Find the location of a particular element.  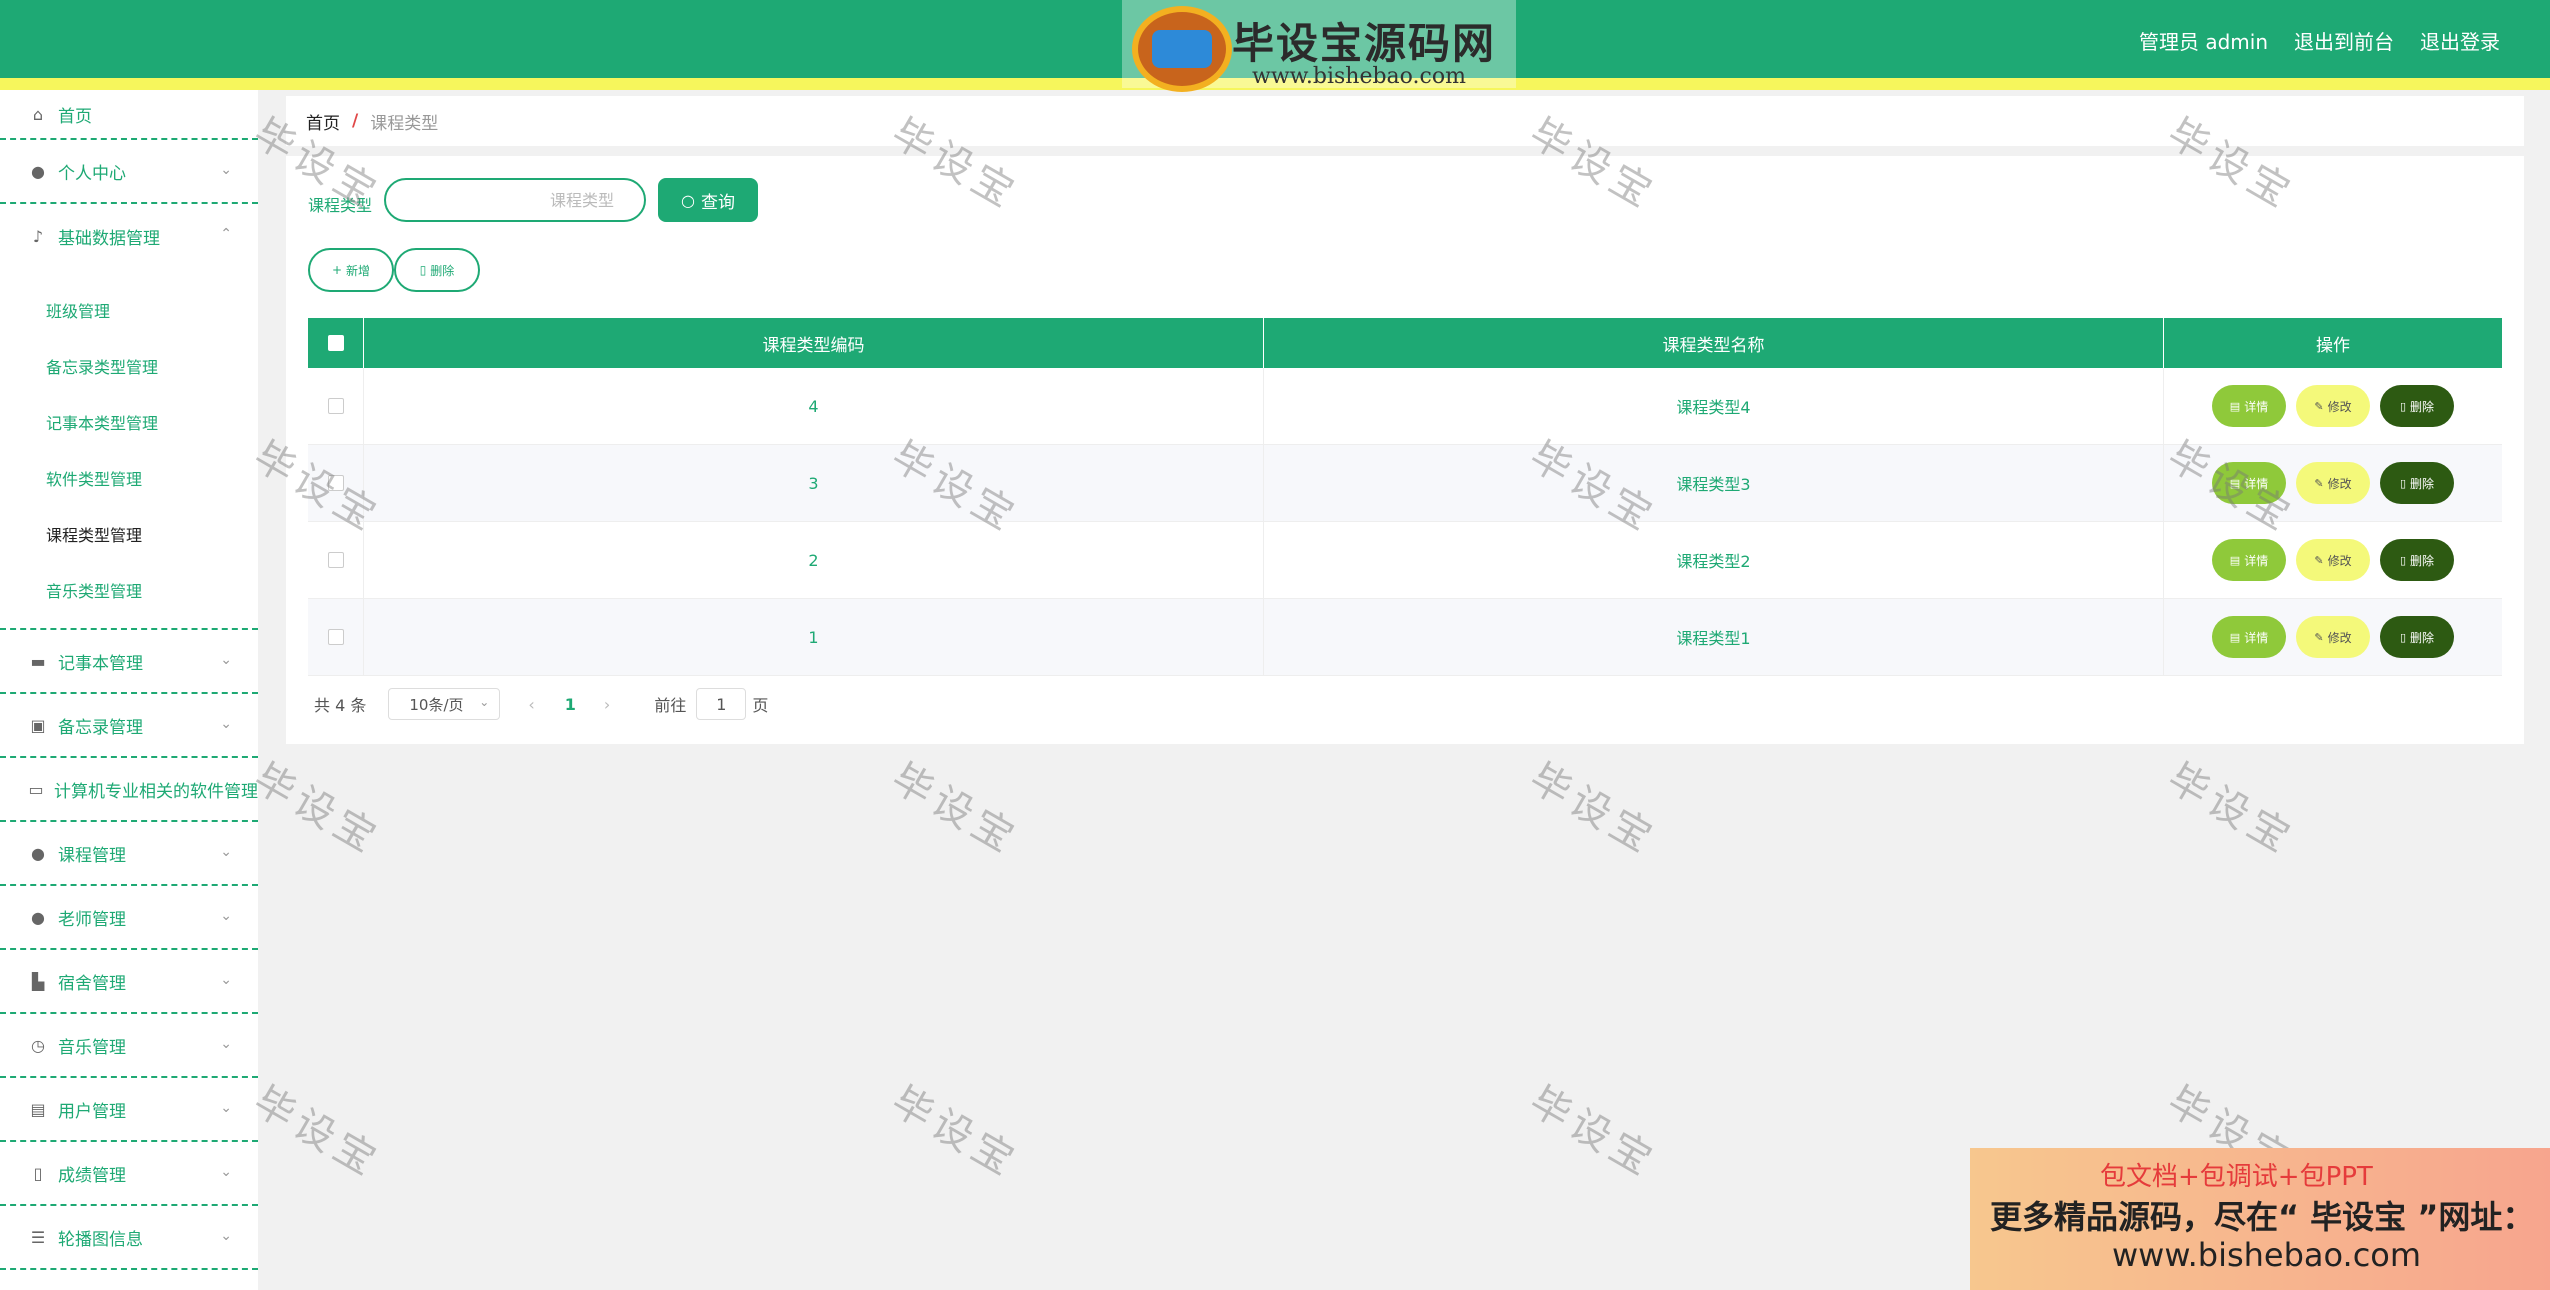

sidebar-item-notebook: ▬ 记事本管理 ⌄ is located at coordinates (129, 662).